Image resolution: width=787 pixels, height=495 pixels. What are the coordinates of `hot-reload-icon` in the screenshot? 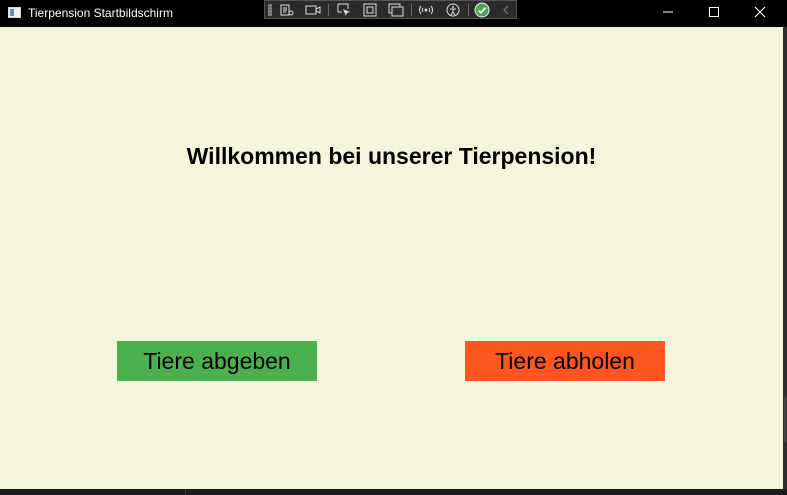 It's located at (426, 10).